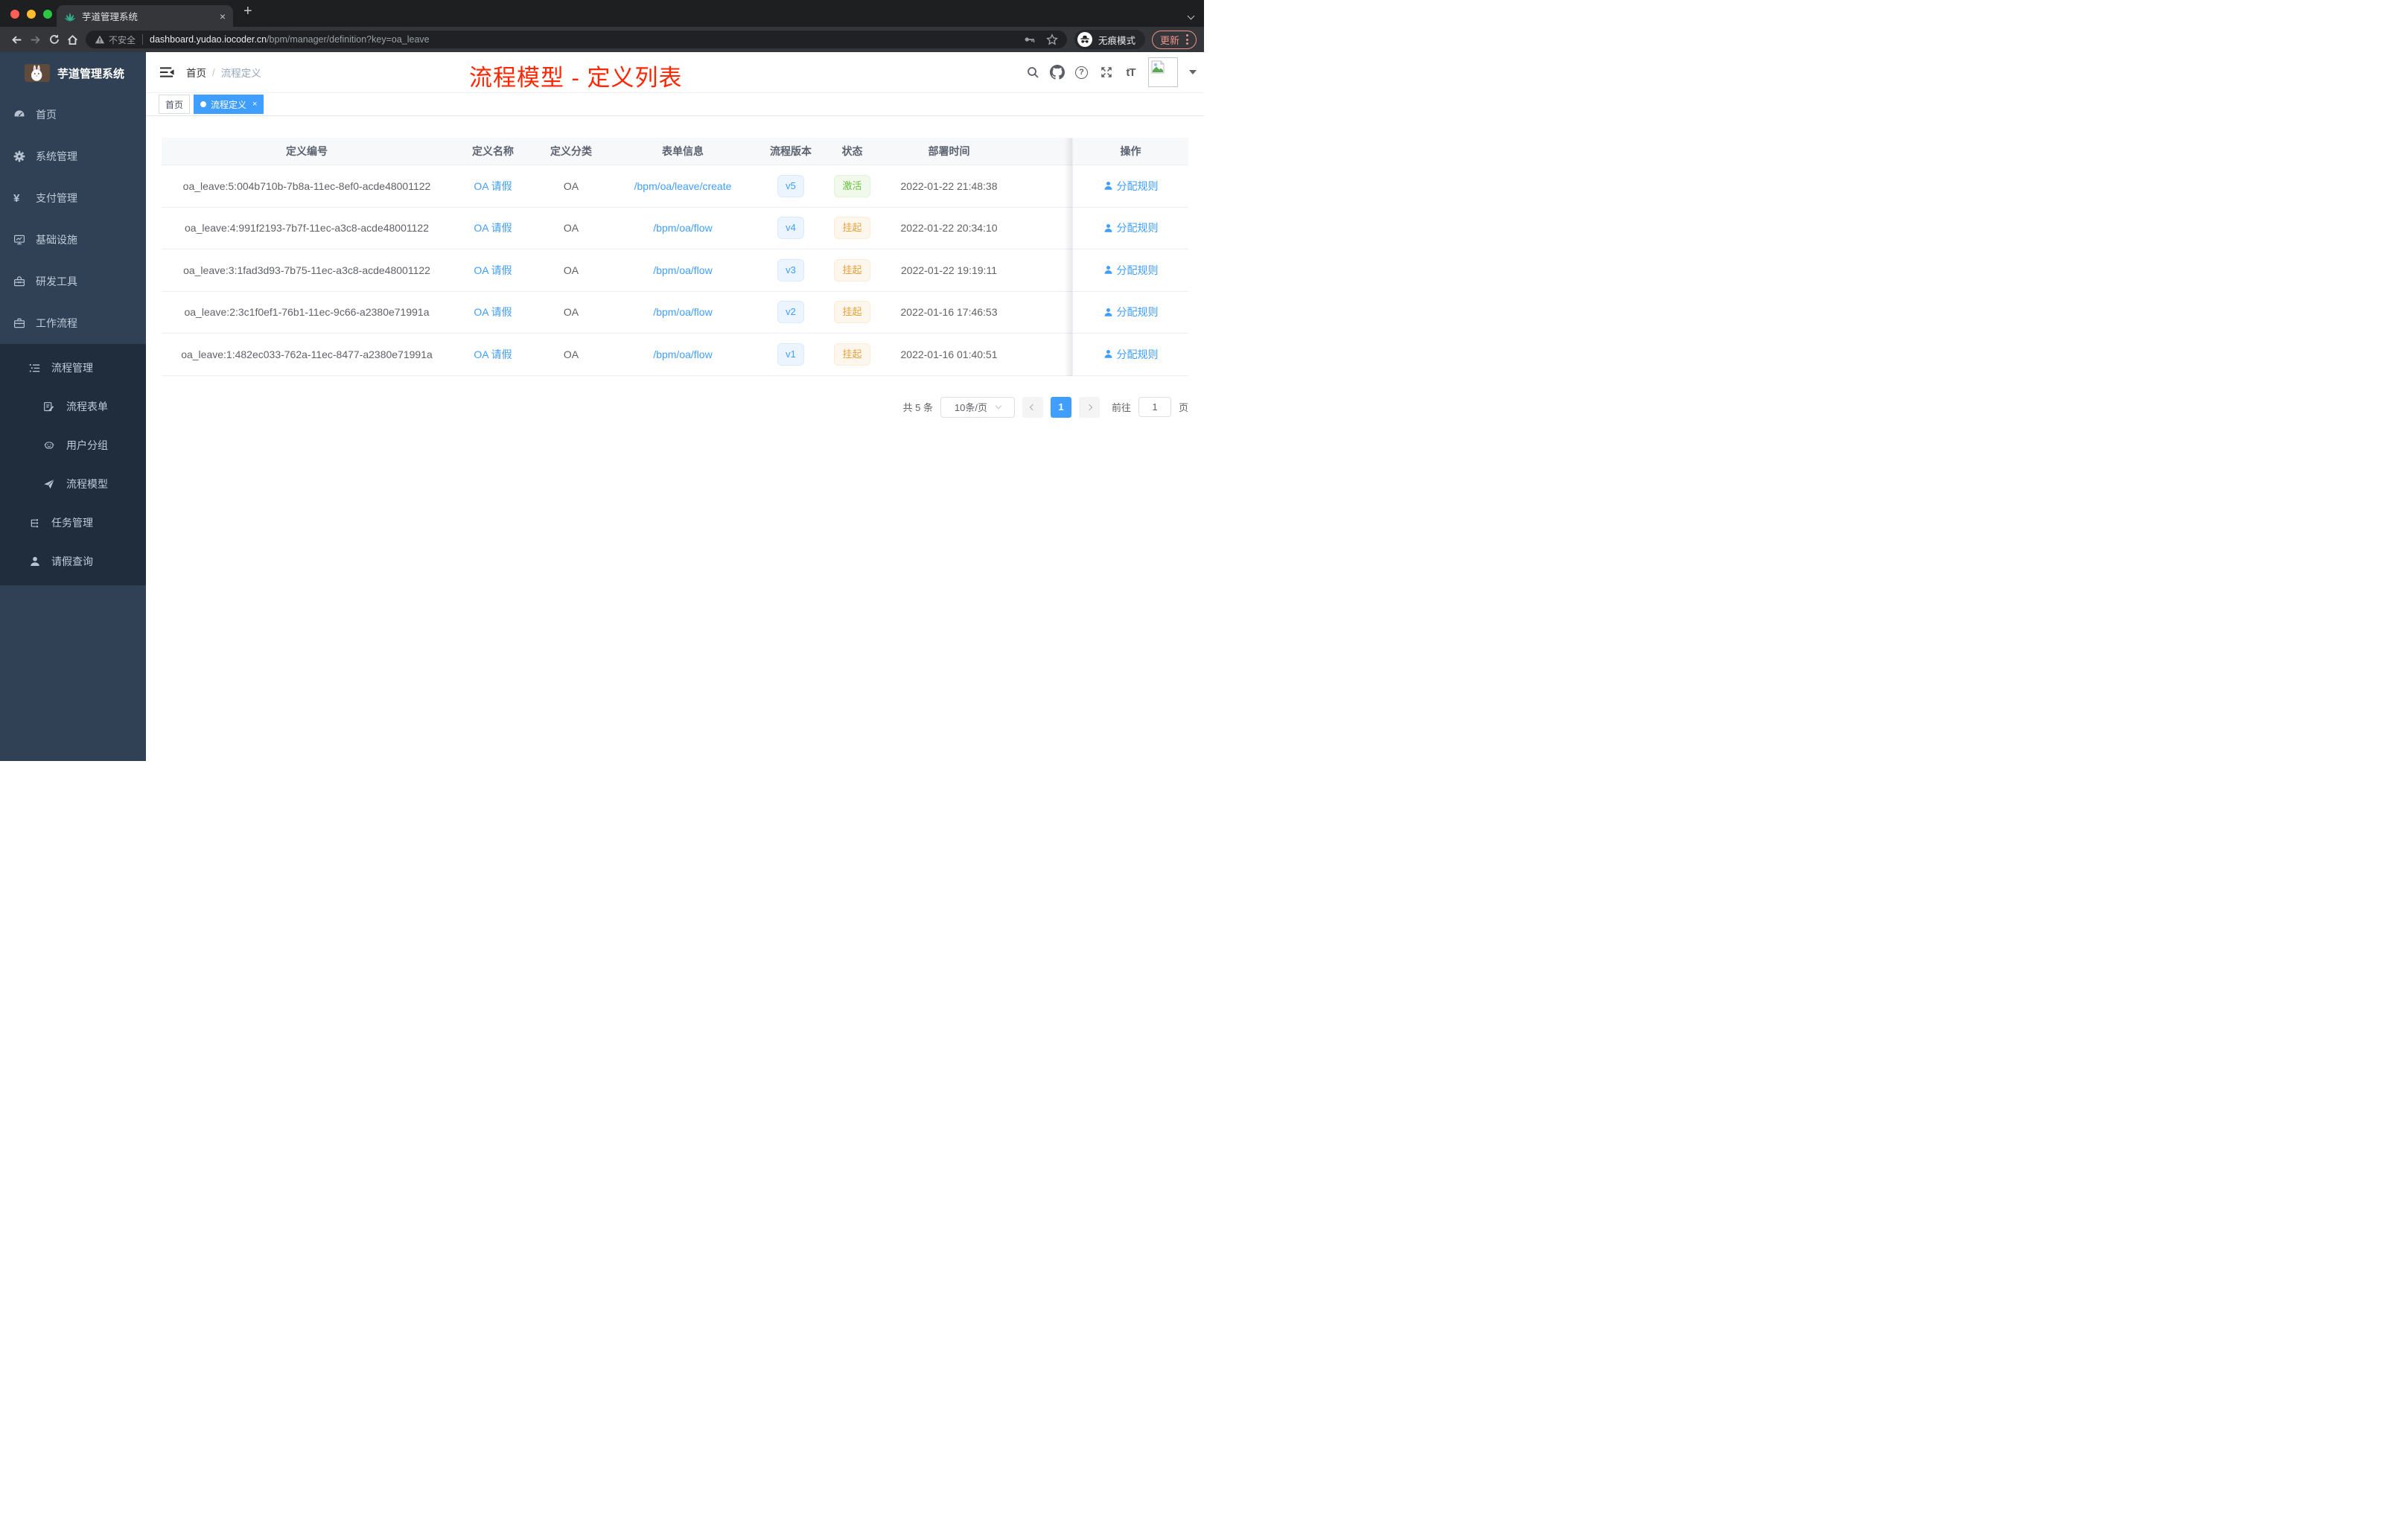 The image size is (2408, 1522). I want to click on incognito-badge: 无痕模式, so click(1109, 39).